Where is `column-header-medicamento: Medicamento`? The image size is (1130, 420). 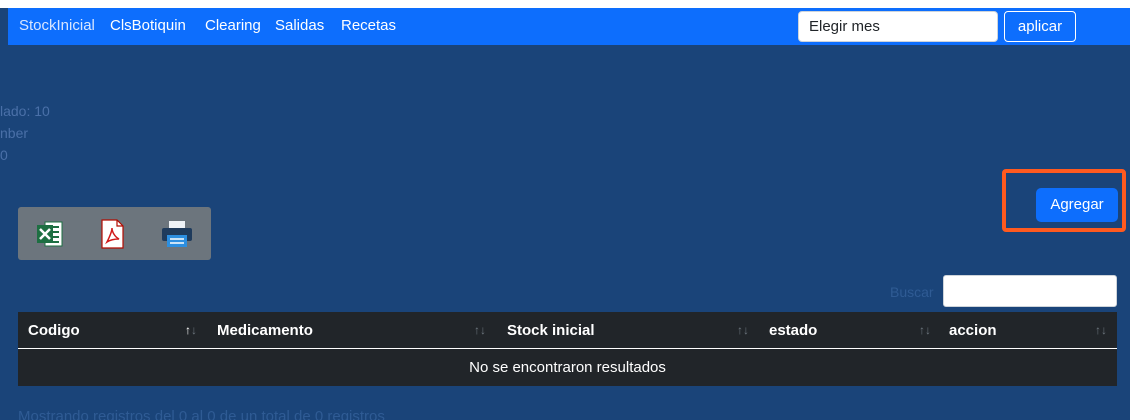
column-header-medicamento: Medicamento is located at coordinates (352, 330).